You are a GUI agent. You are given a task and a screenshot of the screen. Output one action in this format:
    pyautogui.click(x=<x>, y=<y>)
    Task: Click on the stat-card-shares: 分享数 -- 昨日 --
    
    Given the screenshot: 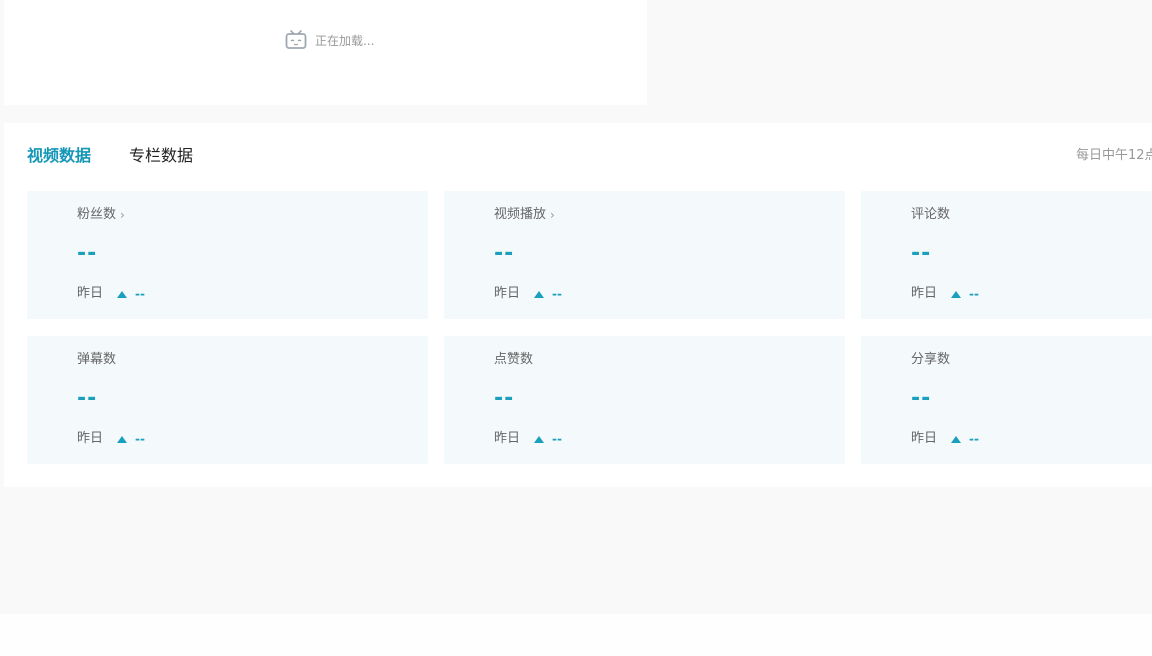 What is the action you would take?
    pyautogui.click(x=1006, y=400)
    